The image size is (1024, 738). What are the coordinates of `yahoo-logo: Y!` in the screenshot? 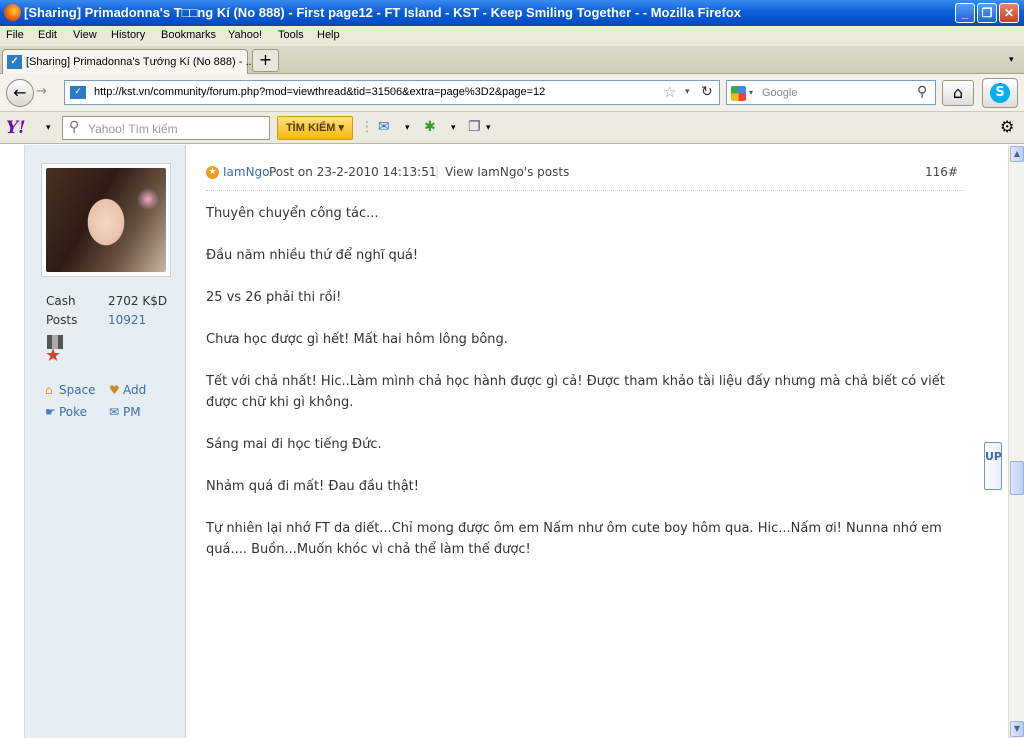 It's located at (16, 128).